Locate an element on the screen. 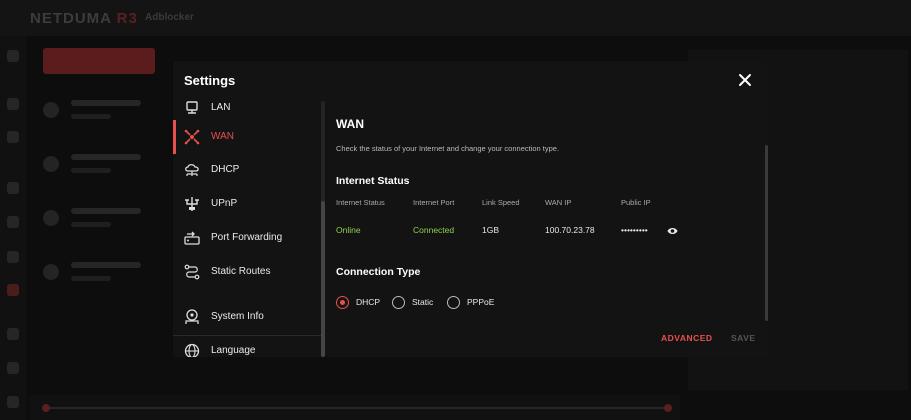 The image size is (911, 420). column-header: Internet Port is located at coordinates (434, 202).